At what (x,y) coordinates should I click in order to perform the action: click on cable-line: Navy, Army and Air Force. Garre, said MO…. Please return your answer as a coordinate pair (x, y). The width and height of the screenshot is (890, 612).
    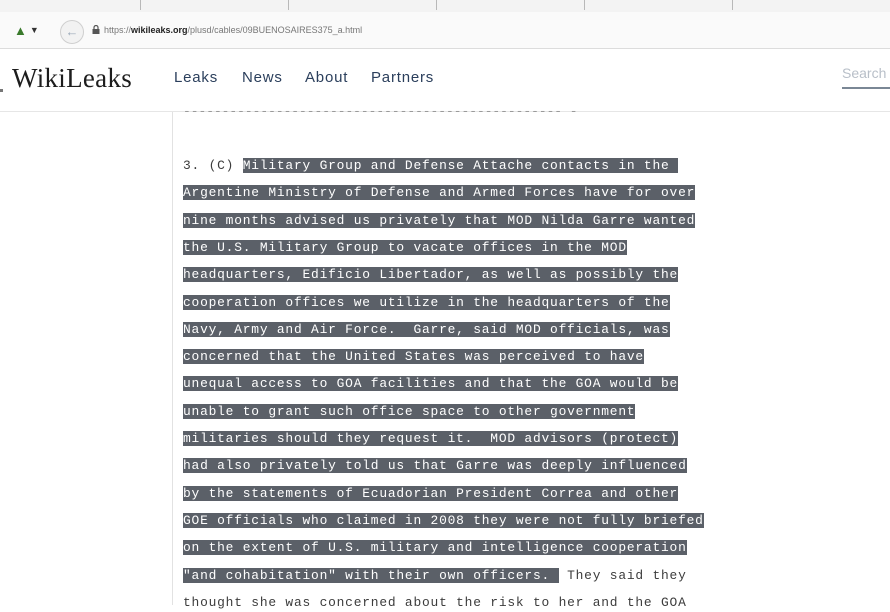
    Looking at the image, I should click on (426, 329).